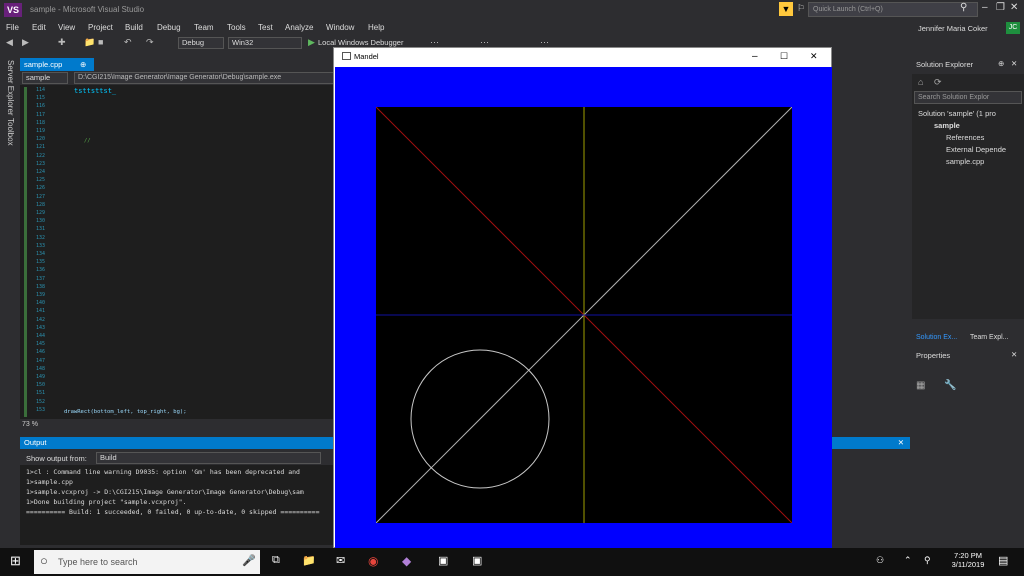 The width and height of the screenshot is (1024, 576). What do you see at coordinates (376, 27) in the screenshot?
I see `menu-help: Help` at bounding box center [376, 27].